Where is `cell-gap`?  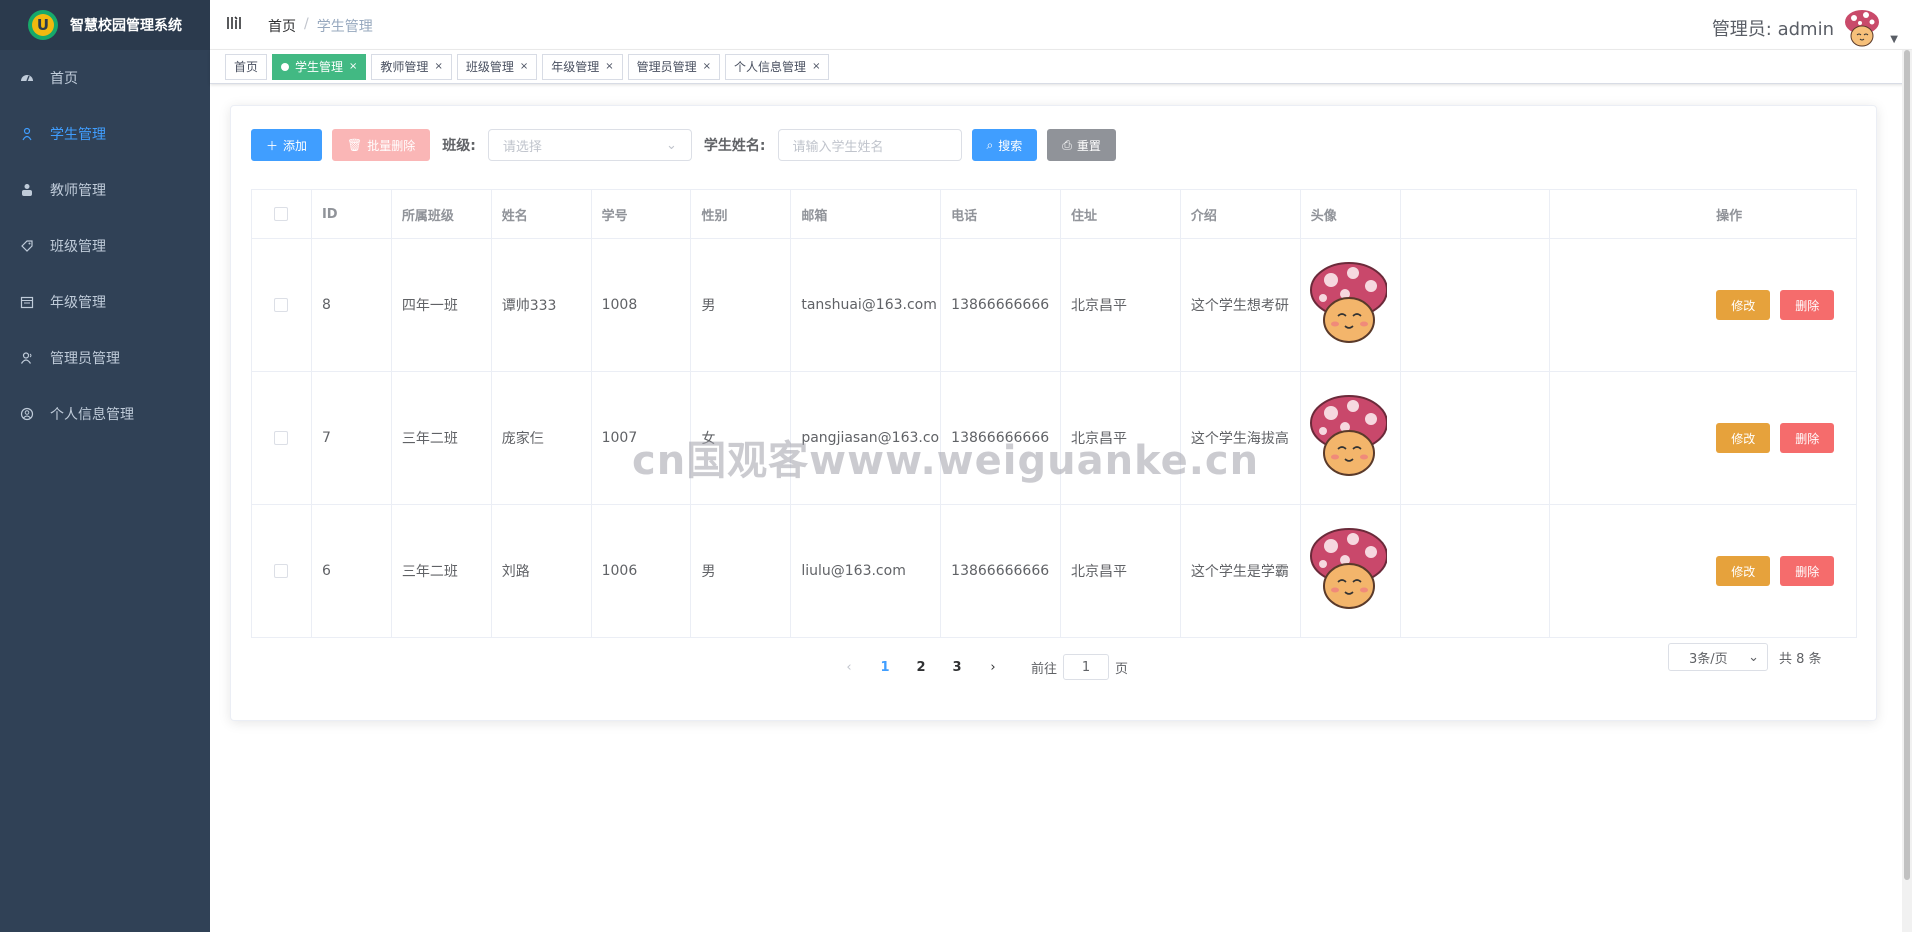
cell-gap is located at coordinates (1628, 305).